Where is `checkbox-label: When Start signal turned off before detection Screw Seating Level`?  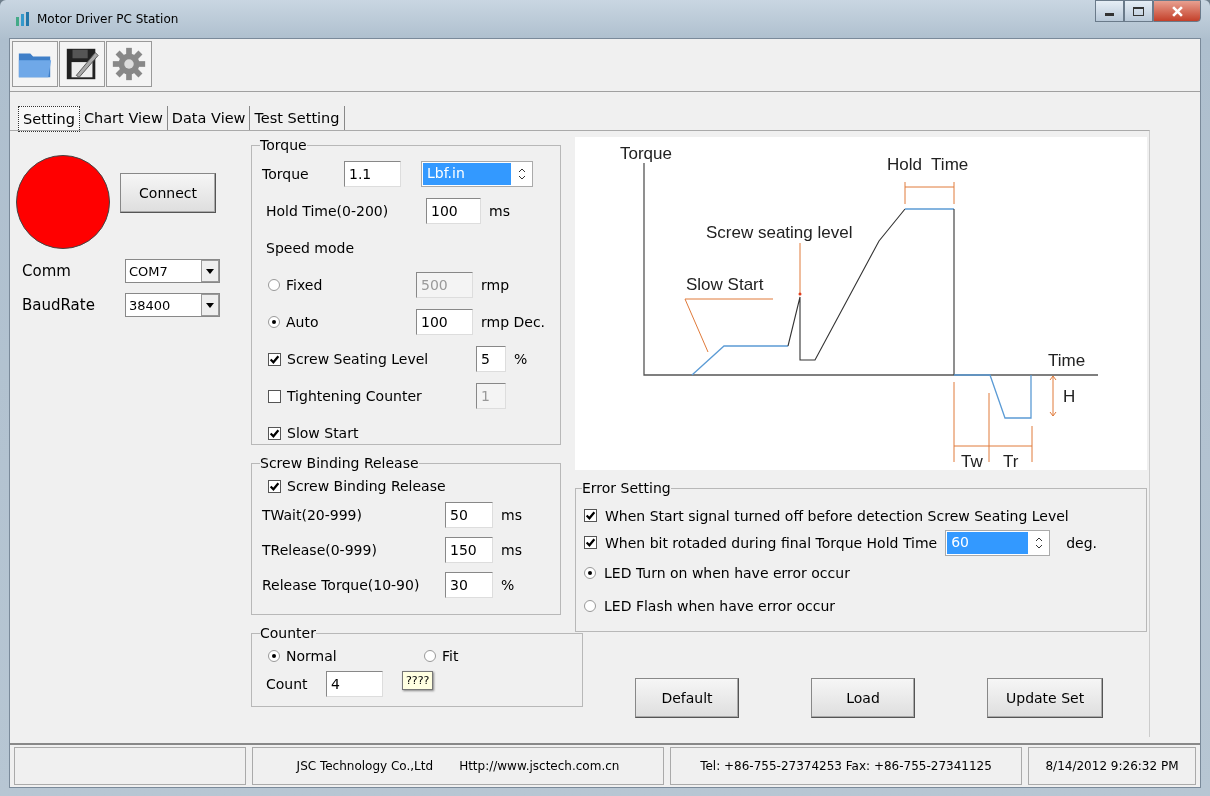 checkbox-label: When Start signal turned off before detection Screw Seating Level is located at coordinates (837, 515).